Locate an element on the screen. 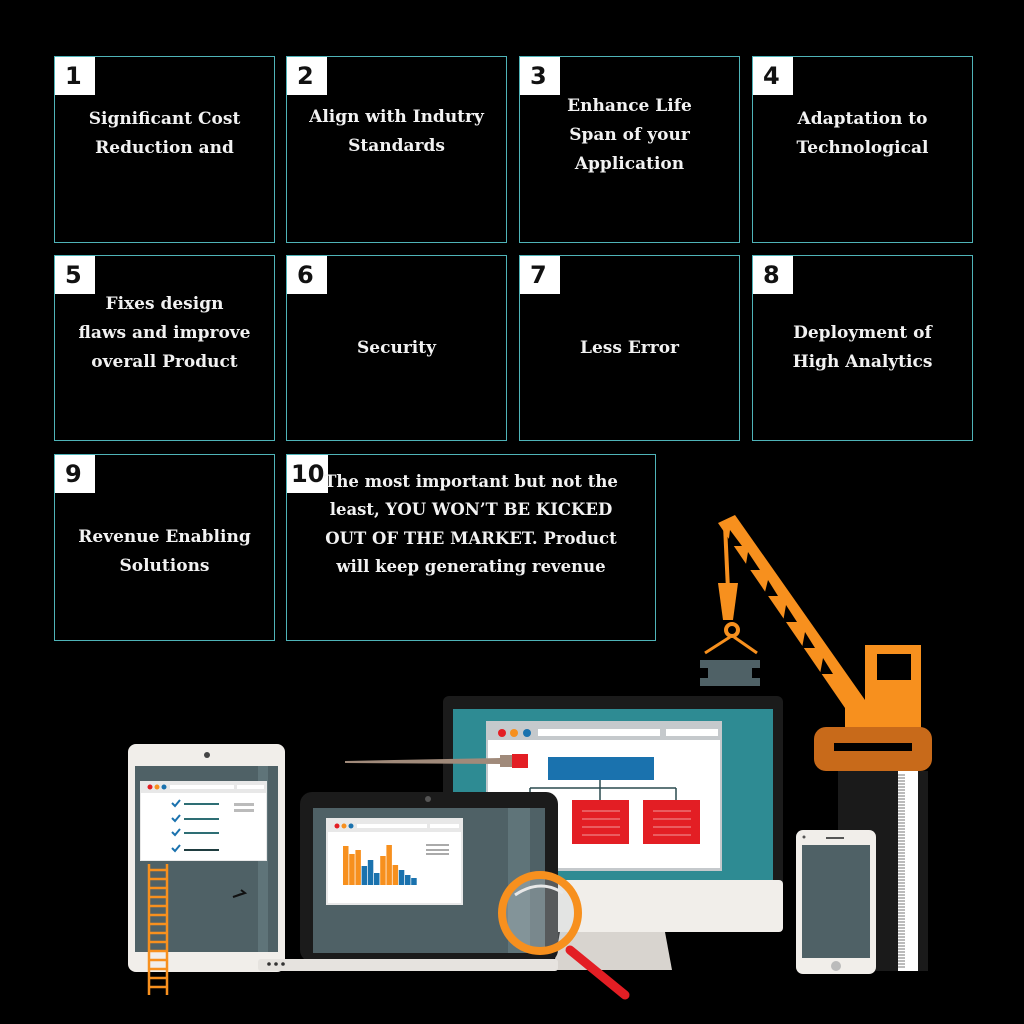 This screenshot has height=1024, width=1024. phone is located at coordinates (836, 902).